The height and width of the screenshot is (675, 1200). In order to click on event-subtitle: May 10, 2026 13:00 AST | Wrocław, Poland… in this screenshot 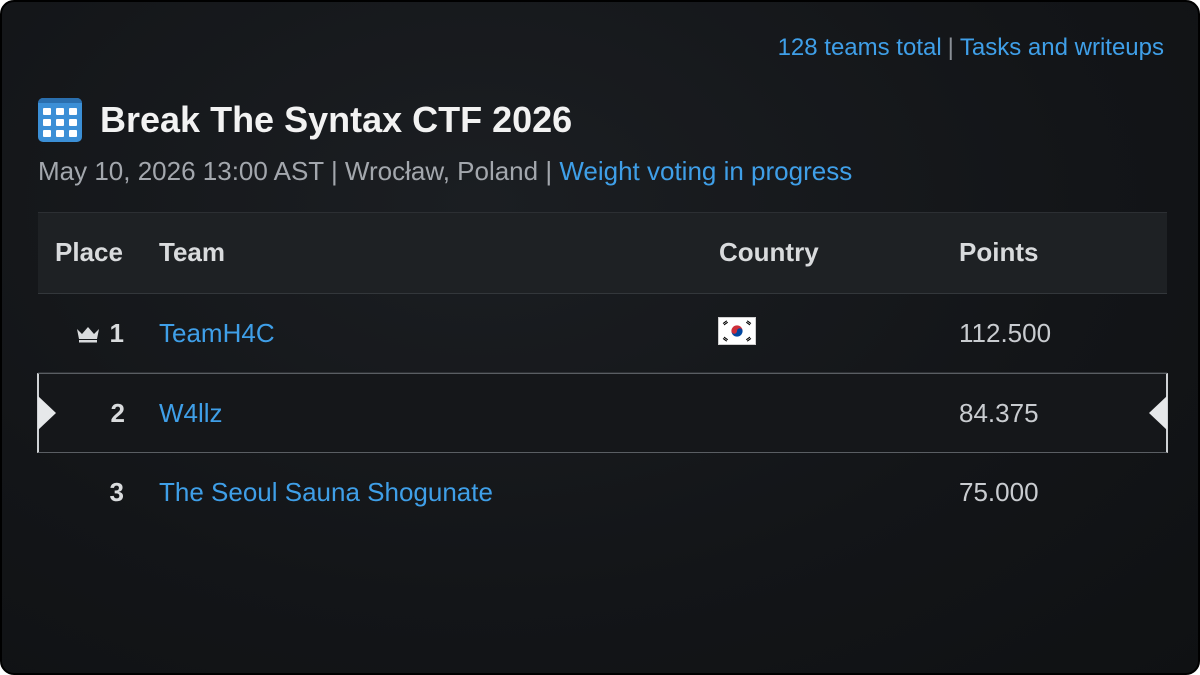, I will do `click(445, 171)`.